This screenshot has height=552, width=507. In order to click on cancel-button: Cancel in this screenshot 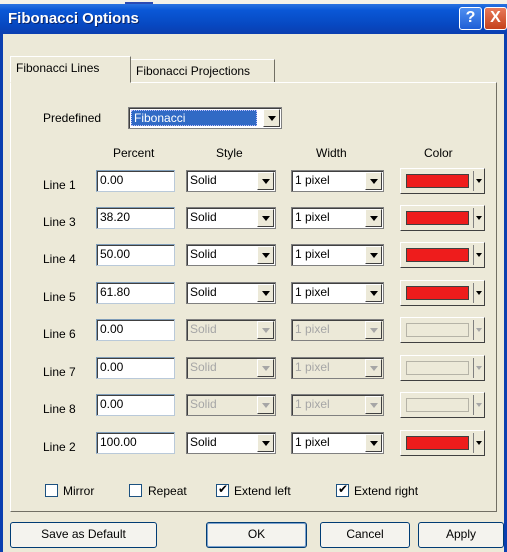, I will do `click(365, 535)`.